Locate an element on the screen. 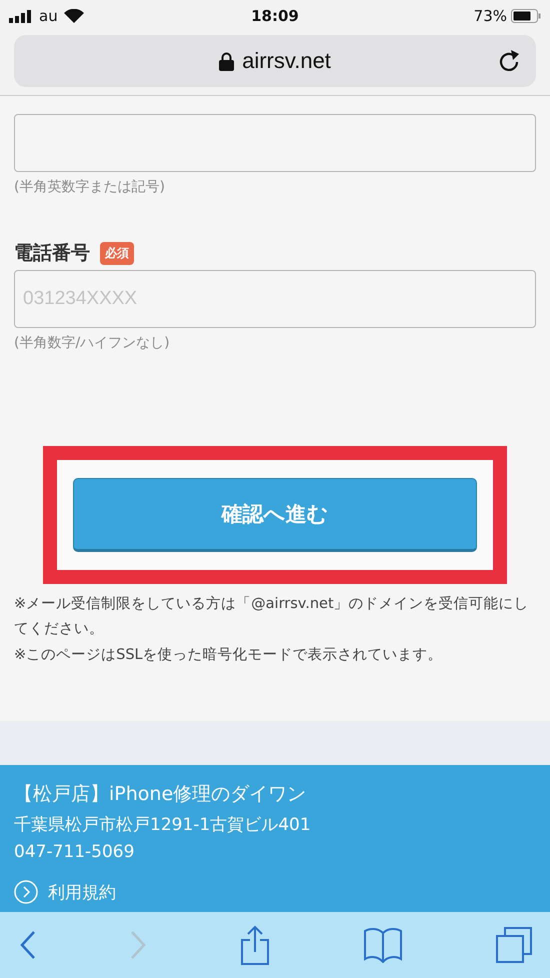 This screenshot has width=550, height=978. carrier-name: au is located at coordinates (48, 16).